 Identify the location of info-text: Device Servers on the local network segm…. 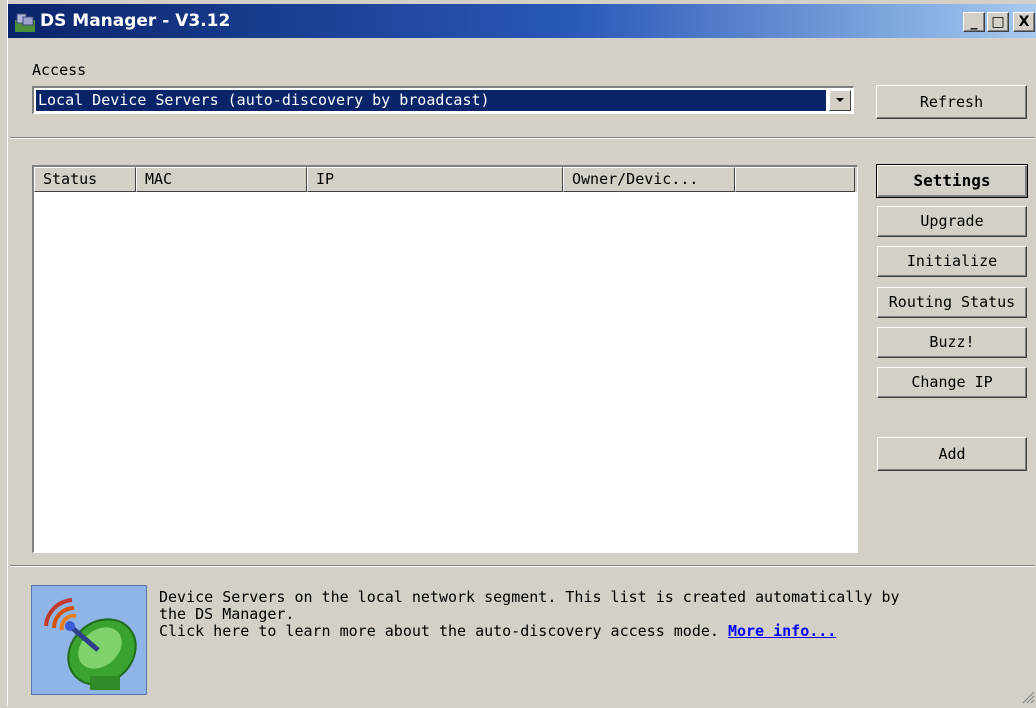
(594, 614).